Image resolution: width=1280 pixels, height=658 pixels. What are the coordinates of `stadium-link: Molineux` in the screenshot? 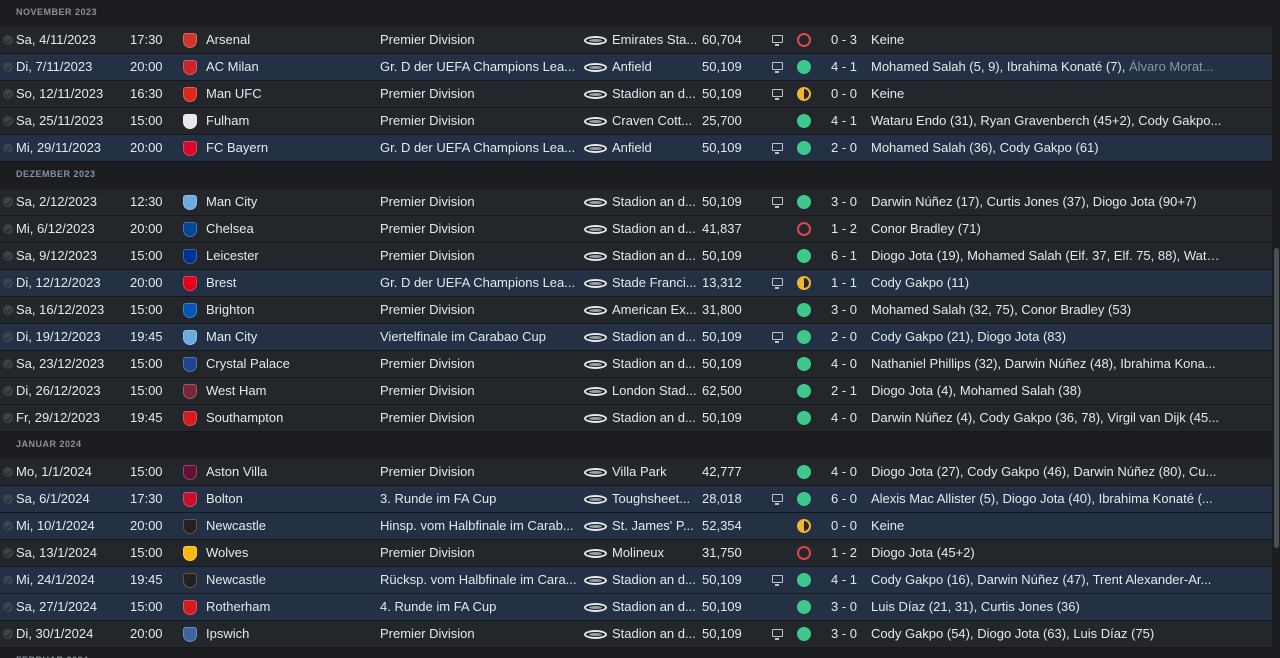 It's located at (655, 553).